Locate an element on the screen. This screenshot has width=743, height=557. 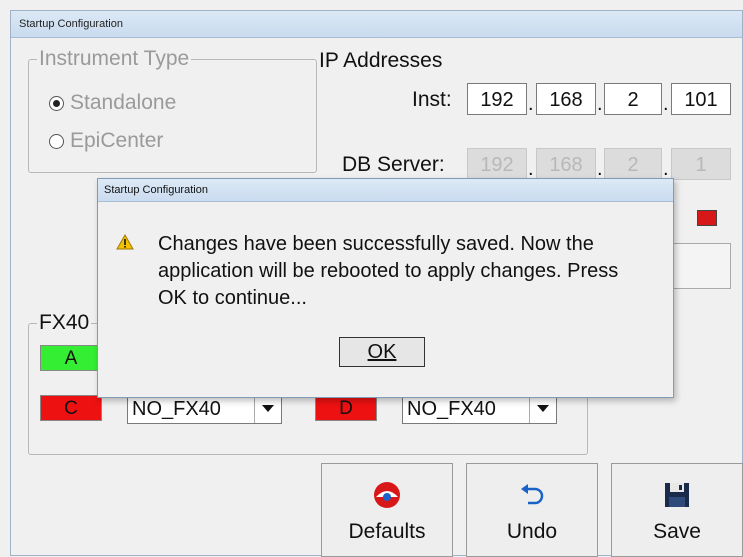
instrument-type-group: Instrument Type is located at coordinates (172, 110).